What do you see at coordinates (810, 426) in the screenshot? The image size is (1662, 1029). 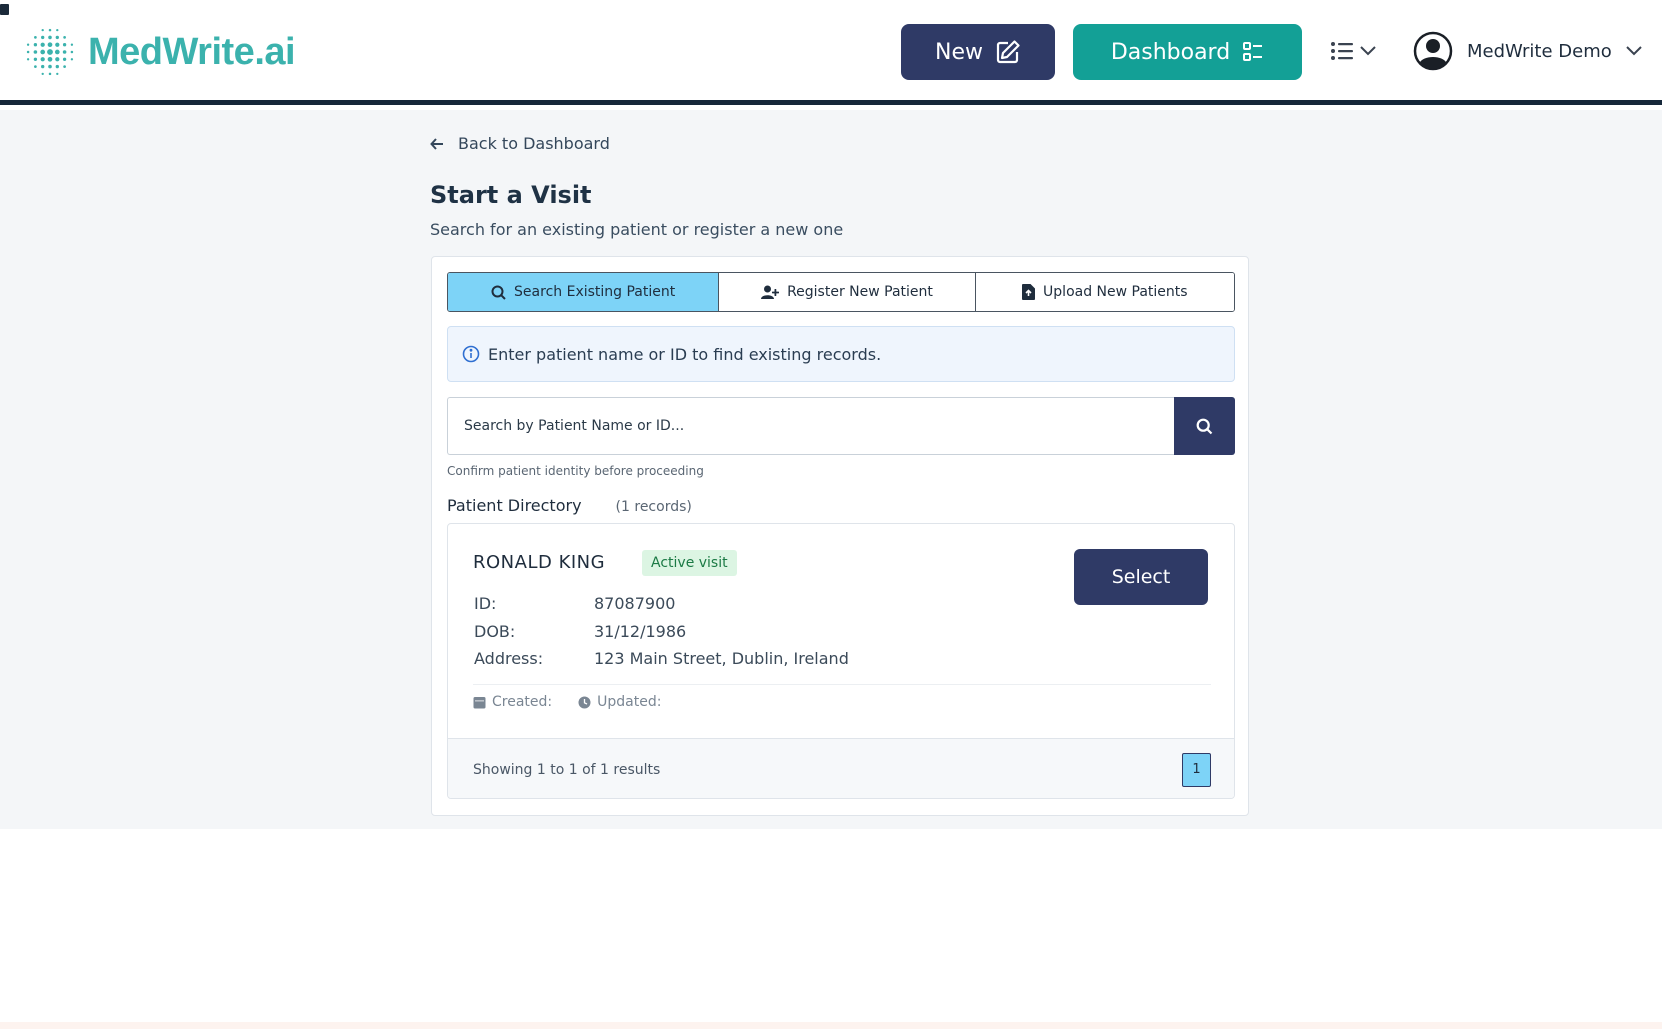 I see `patient-search-input` at bounding box center [810, 426].